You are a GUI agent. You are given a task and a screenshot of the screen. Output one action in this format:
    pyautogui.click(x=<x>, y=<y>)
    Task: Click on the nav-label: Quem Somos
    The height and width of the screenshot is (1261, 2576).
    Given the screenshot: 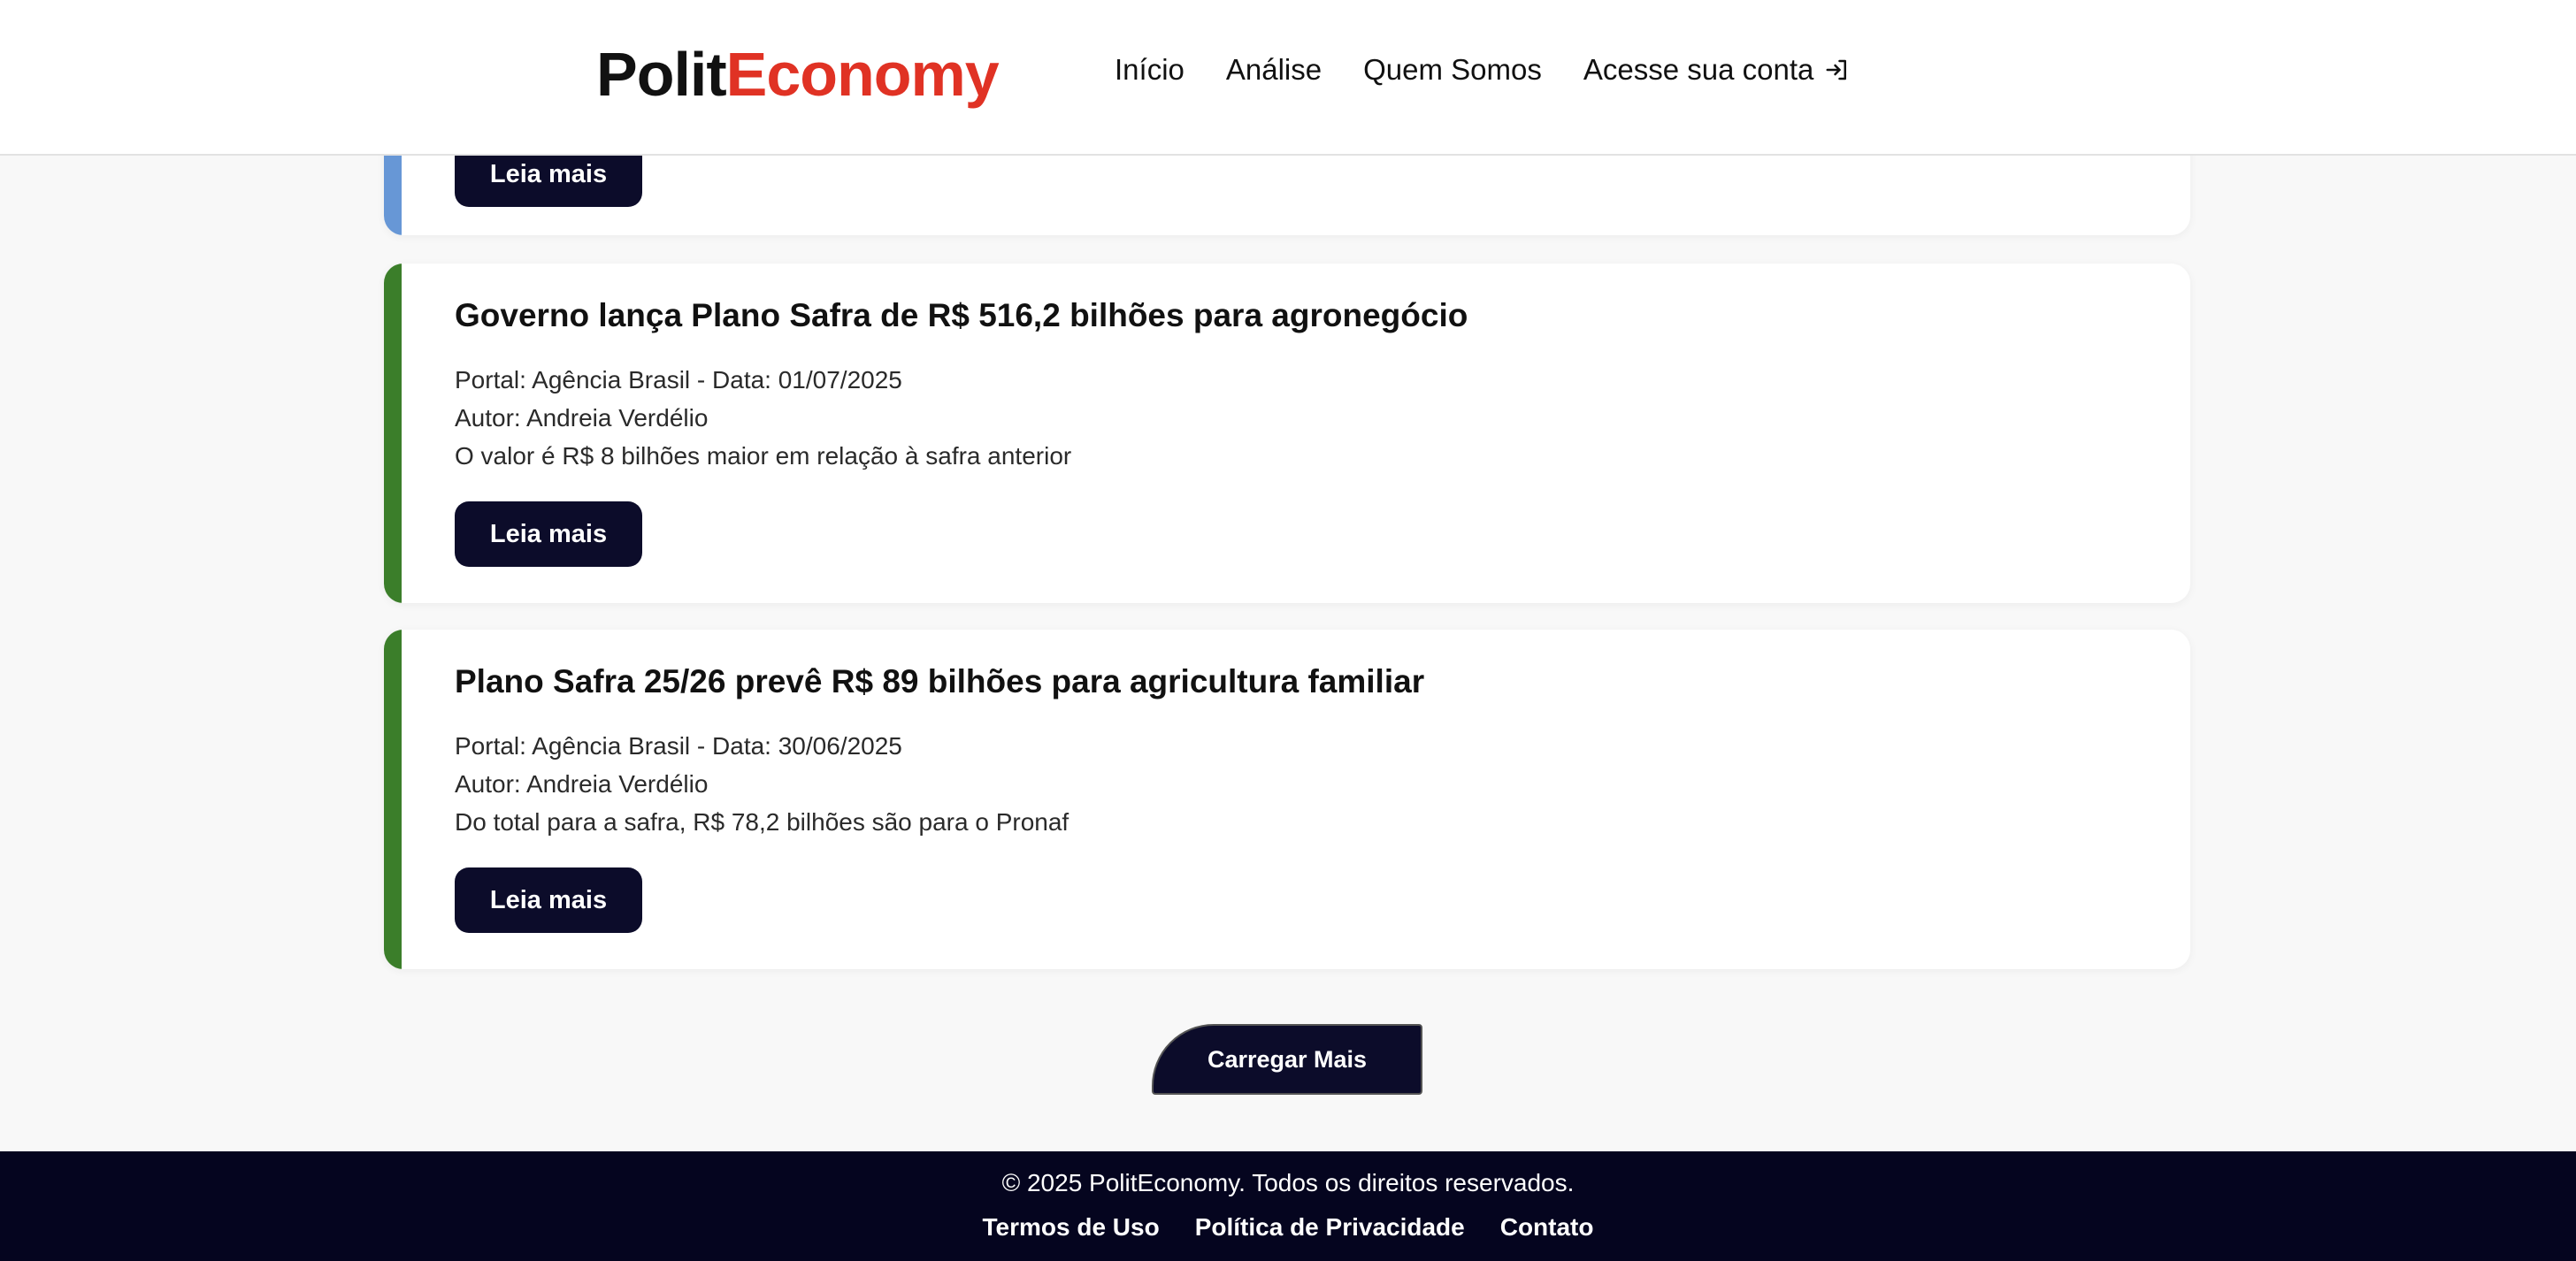 What is the action you would take?
    pyautogui.click(x=1452, y=69)
    